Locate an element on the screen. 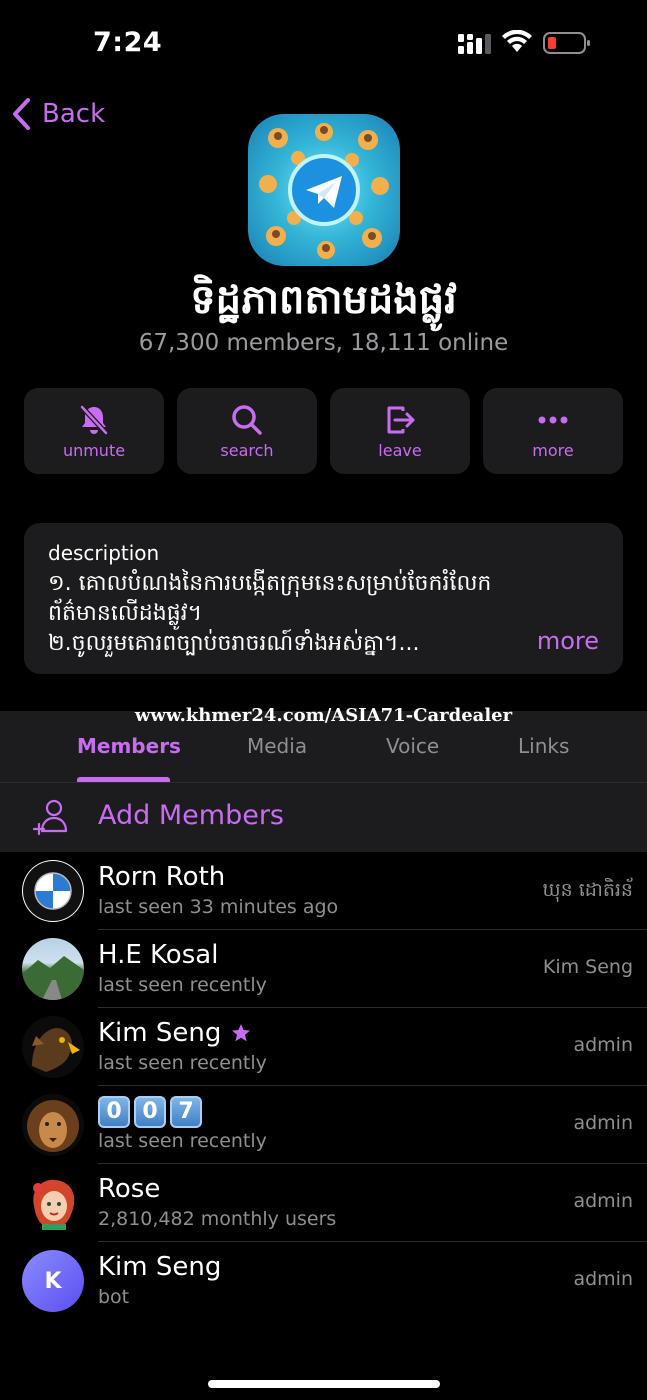 This screenshot has width=647, height=1400. search-button: search is located at coordinates (247, 431).